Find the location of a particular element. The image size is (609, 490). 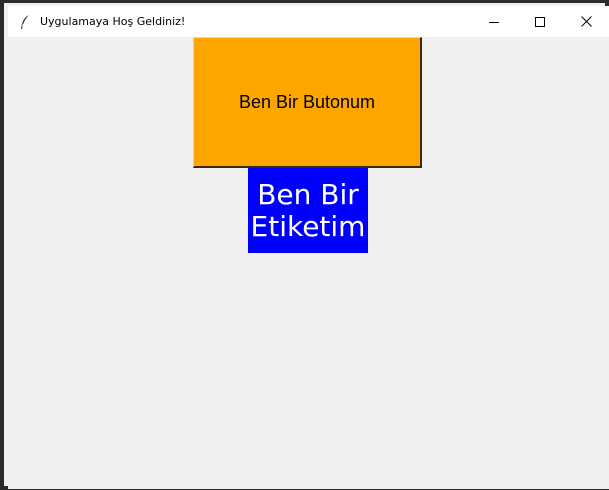

feather-icon is located at coordinates (25, 22).